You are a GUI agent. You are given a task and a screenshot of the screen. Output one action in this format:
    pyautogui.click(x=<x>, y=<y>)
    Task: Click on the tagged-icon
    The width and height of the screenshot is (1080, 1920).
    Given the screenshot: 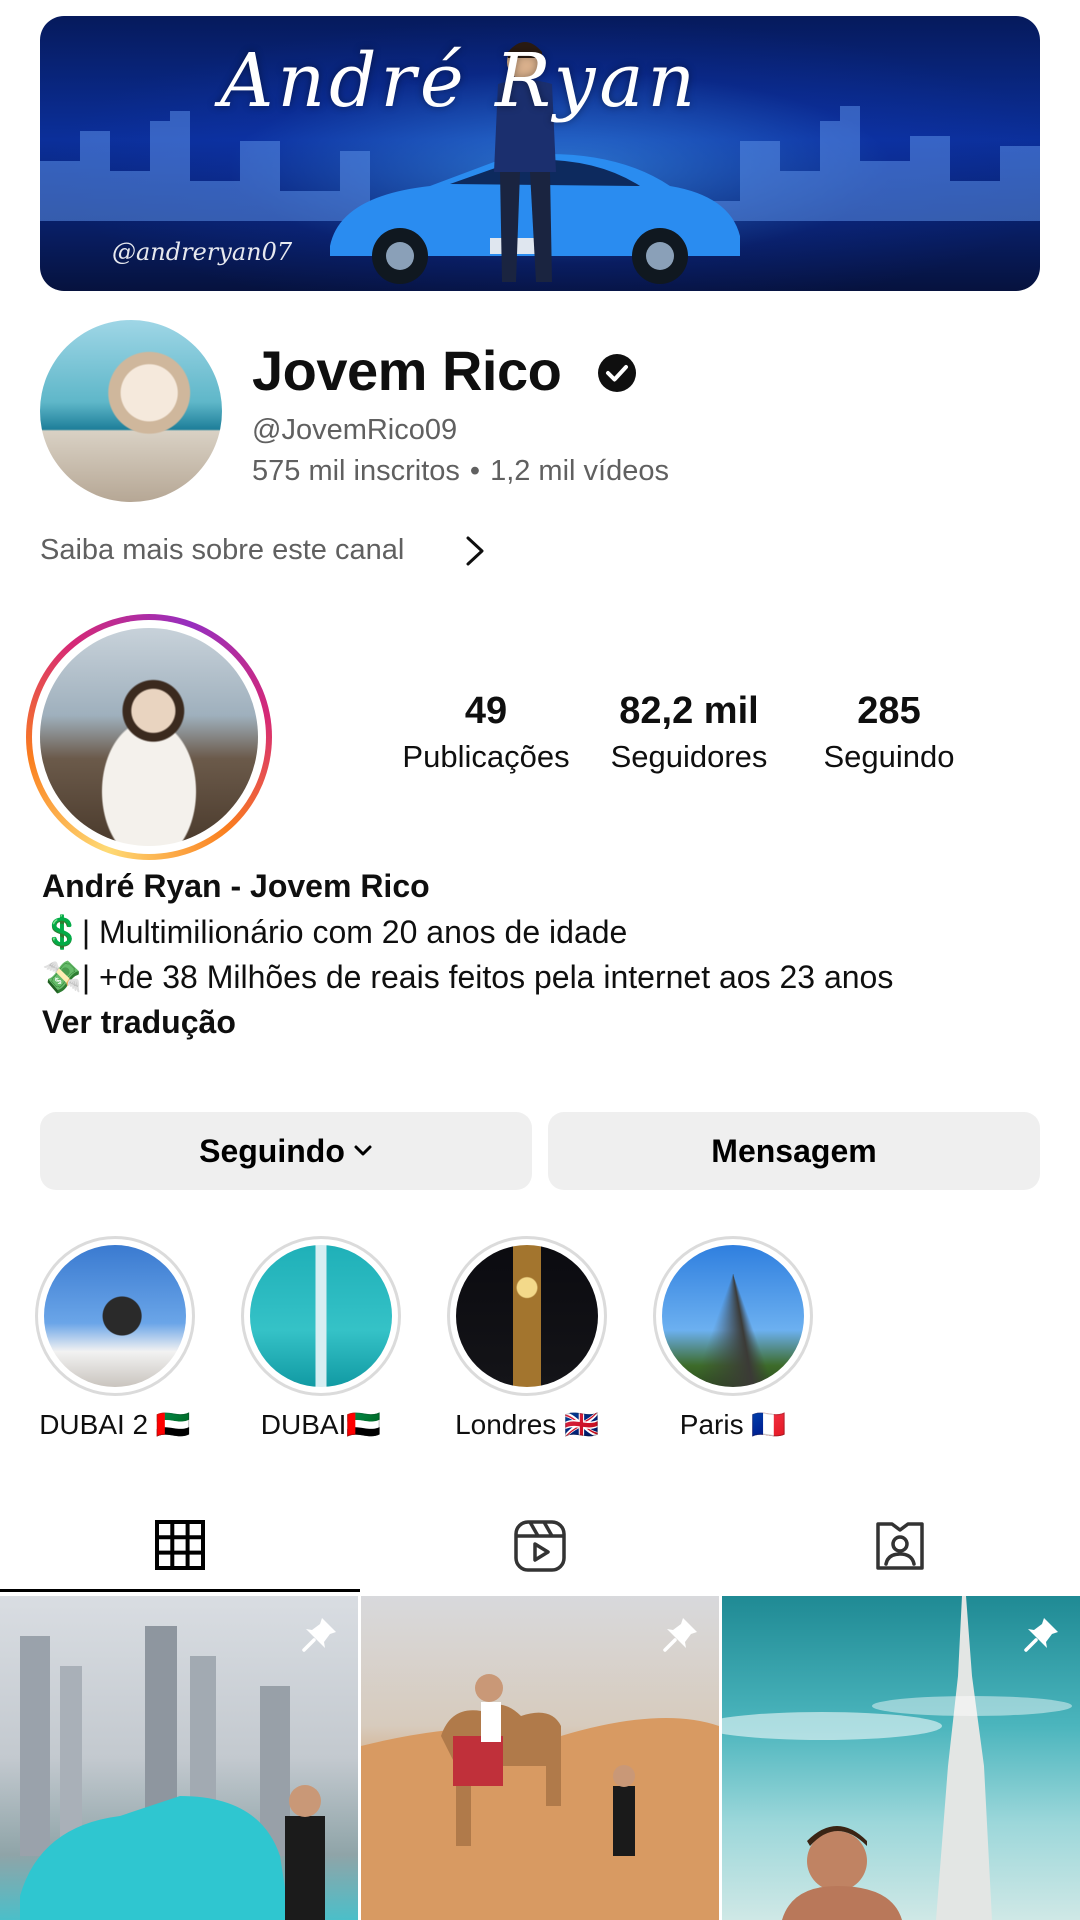 What is the action you would take?
    pyautogui.click(x=900, y=1546)
    